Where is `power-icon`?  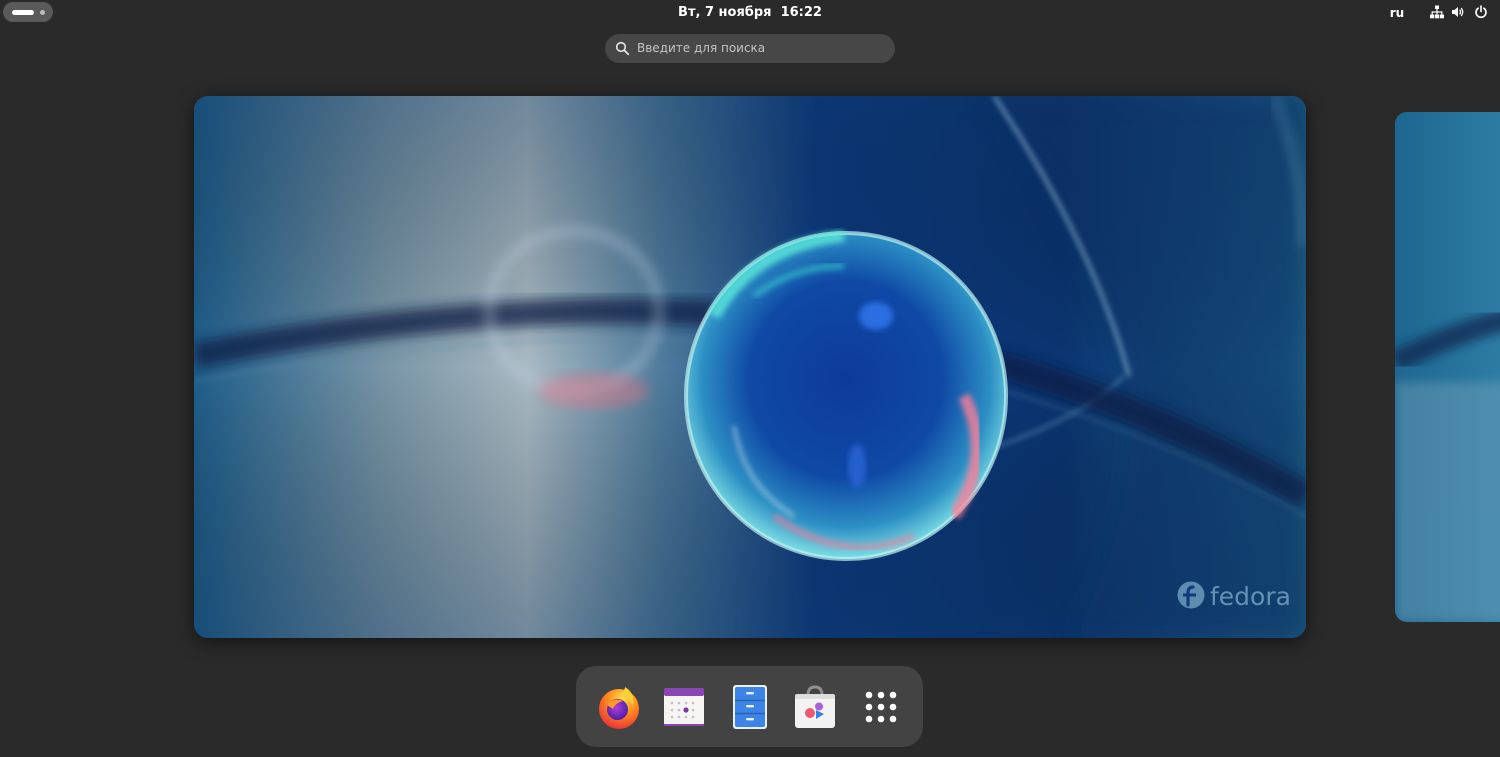
power-icon is located at coordinates (1481, 12).